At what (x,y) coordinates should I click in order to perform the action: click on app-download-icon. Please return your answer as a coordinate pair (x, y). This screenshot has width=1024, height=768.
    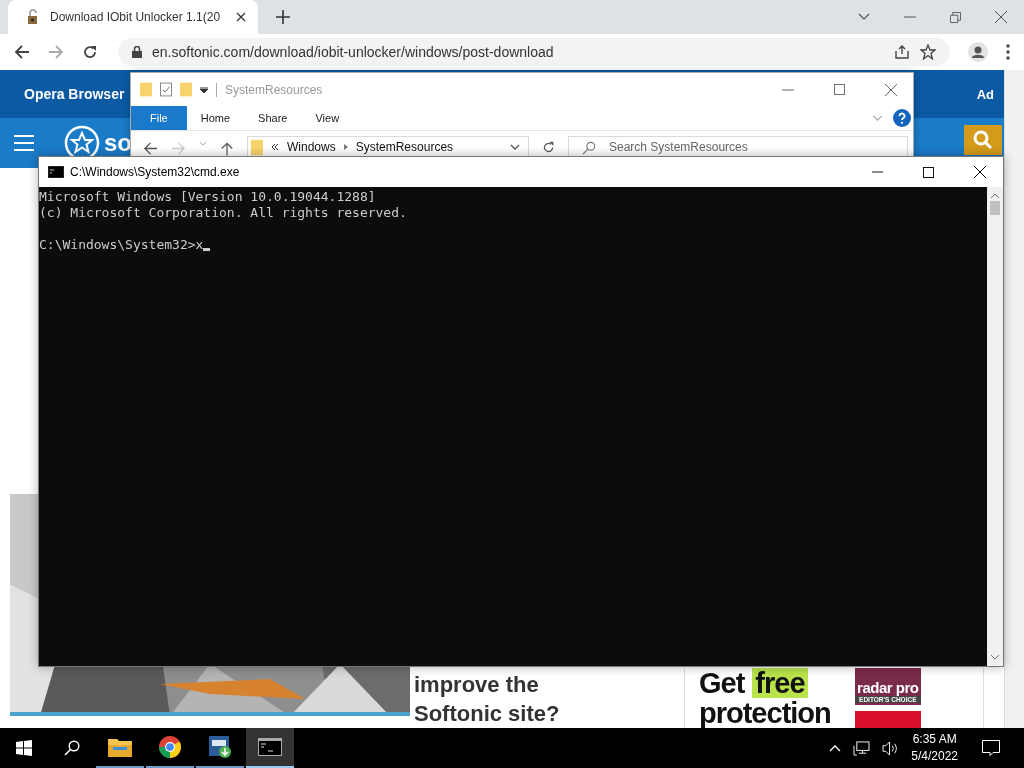
    Looking at the image, I should click on (220, 747).